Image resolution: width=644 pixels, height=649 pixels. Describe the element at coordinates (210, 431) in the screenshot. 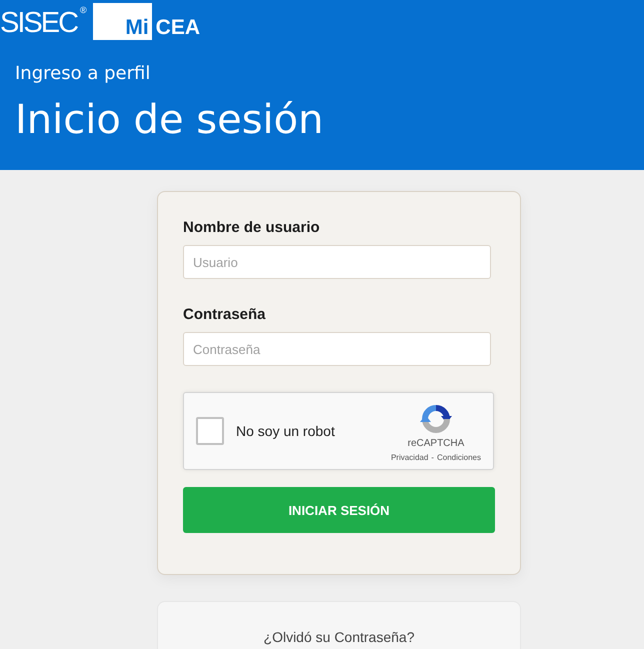

I see `checkbox` at that location.